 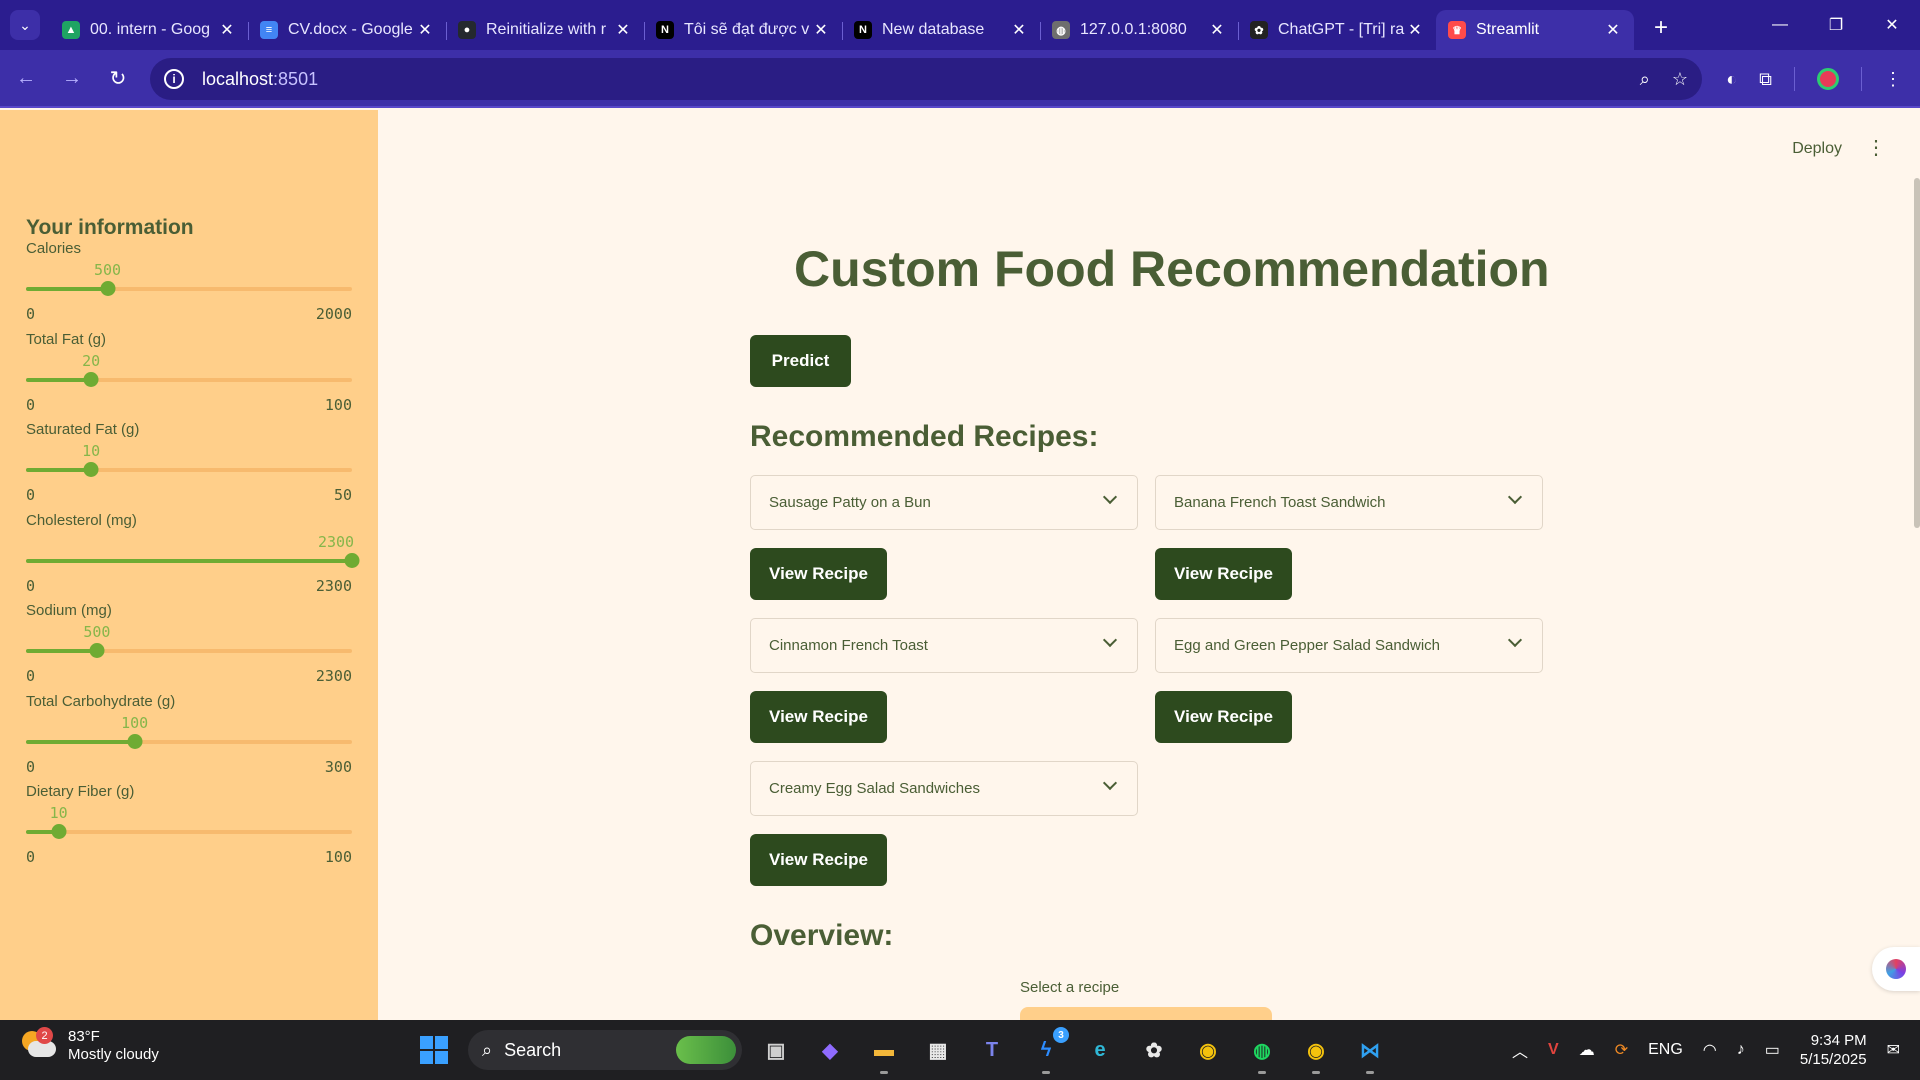 I want to click on wifi-icon: ◠, so click(x=1710, y=1050).